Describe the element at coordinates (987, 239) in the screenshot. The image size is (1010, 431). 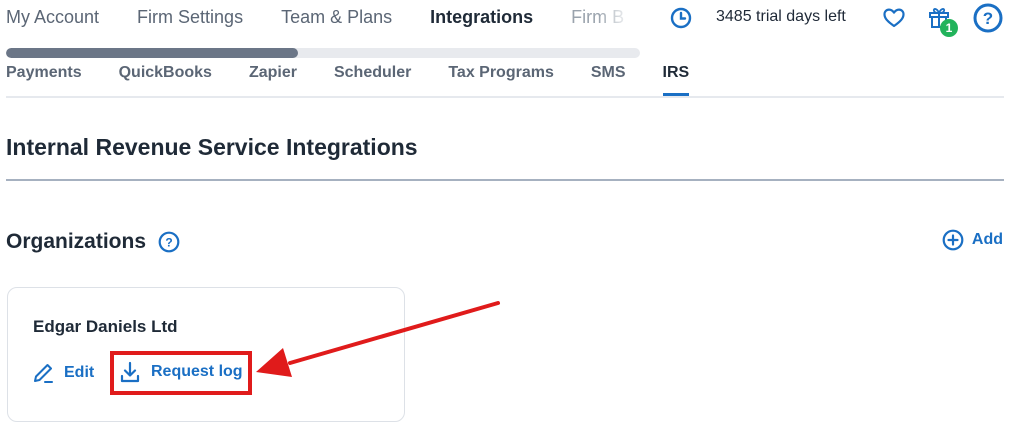
I see `add-label: Add` at that location.